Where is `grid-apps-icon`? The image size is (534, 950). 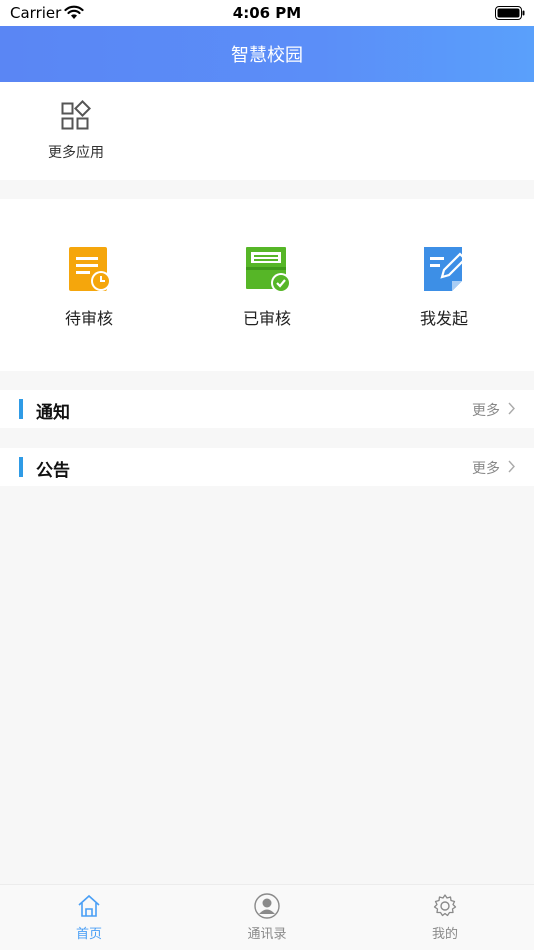 grid-apps-icon is located at coordinates (76, 115).